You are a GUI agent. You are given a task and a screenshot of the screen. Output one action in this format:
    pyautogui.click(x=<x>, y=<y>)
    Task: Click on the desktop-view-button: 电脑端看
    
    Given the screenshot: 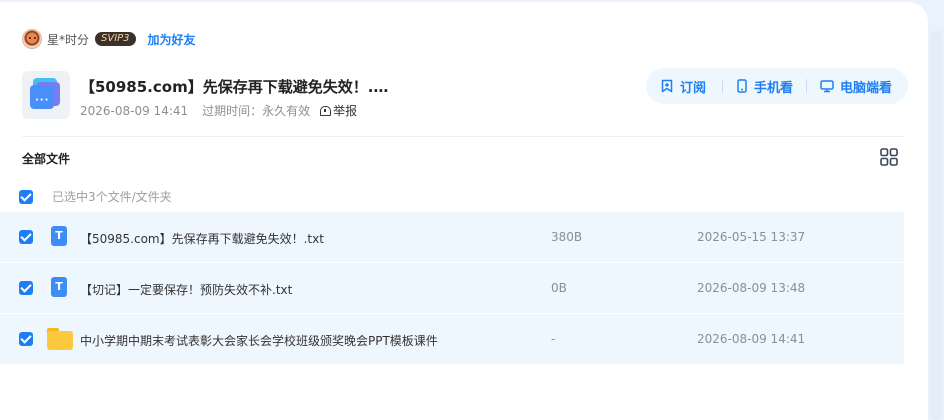 What is the action you would take?
    pyautogui.click(x=856, y=86)
    